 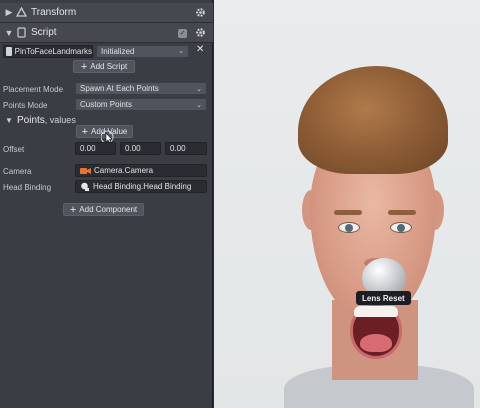 What do you see at coordinates (60, 120) in the screenshot?
I see `points-subtitle: , values` at bounding box center [60, 120].